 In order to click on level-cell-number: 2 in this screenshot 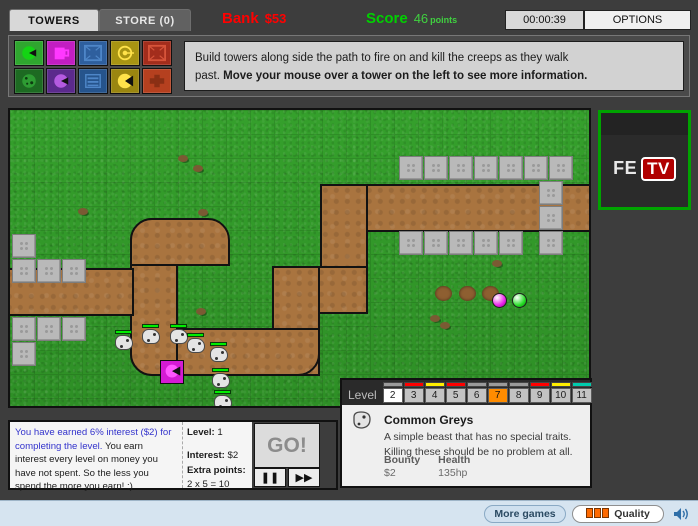, I will do `click(392, 395)`.